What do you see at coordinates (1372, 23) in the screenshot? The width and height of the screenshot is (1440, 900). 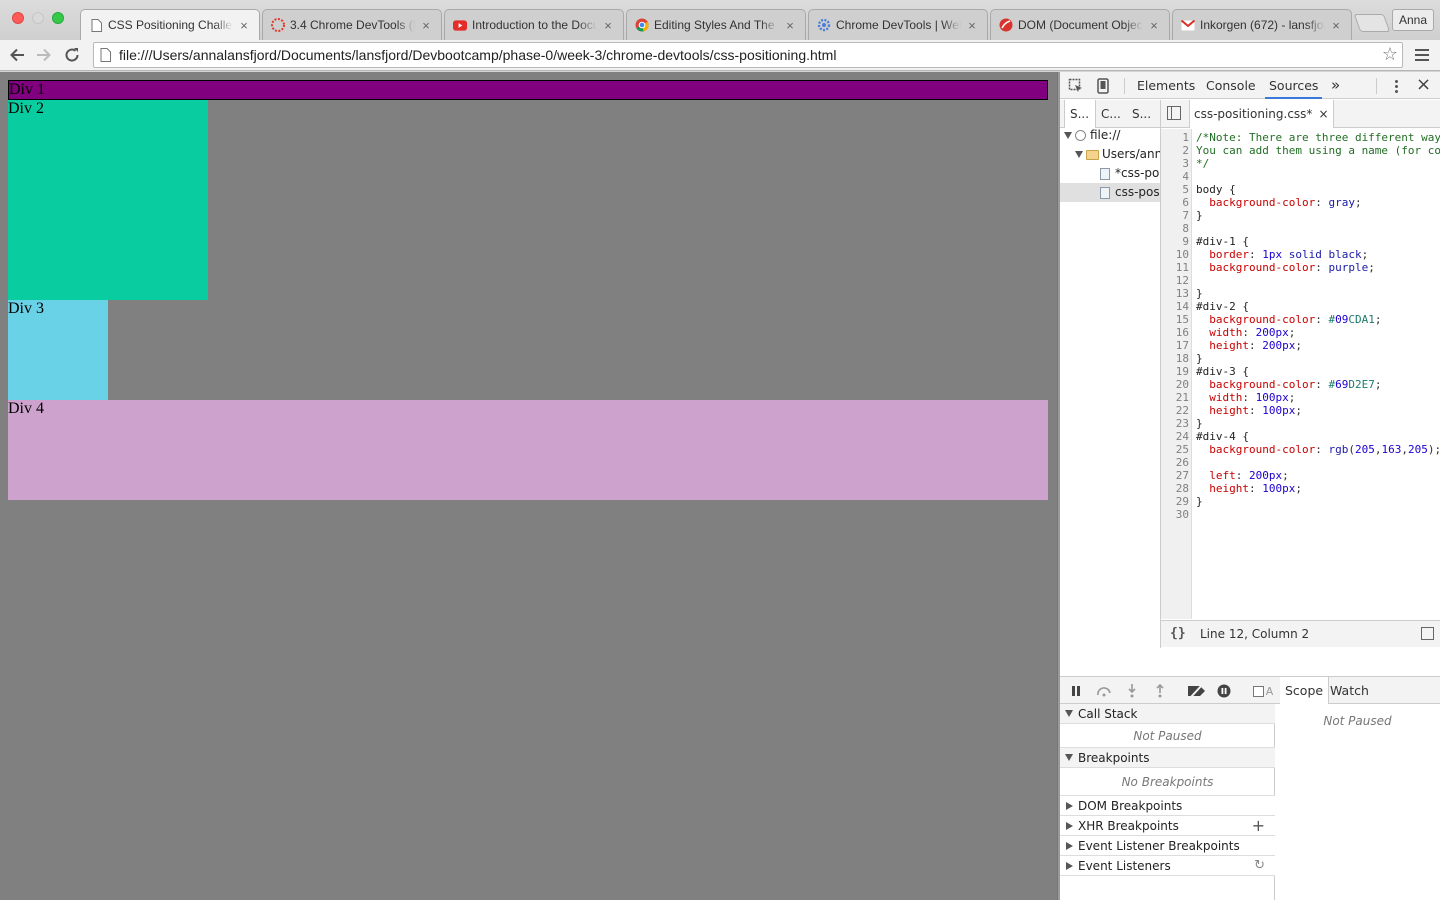 I see `new-tab-button` at bounding box center [1372, 23].